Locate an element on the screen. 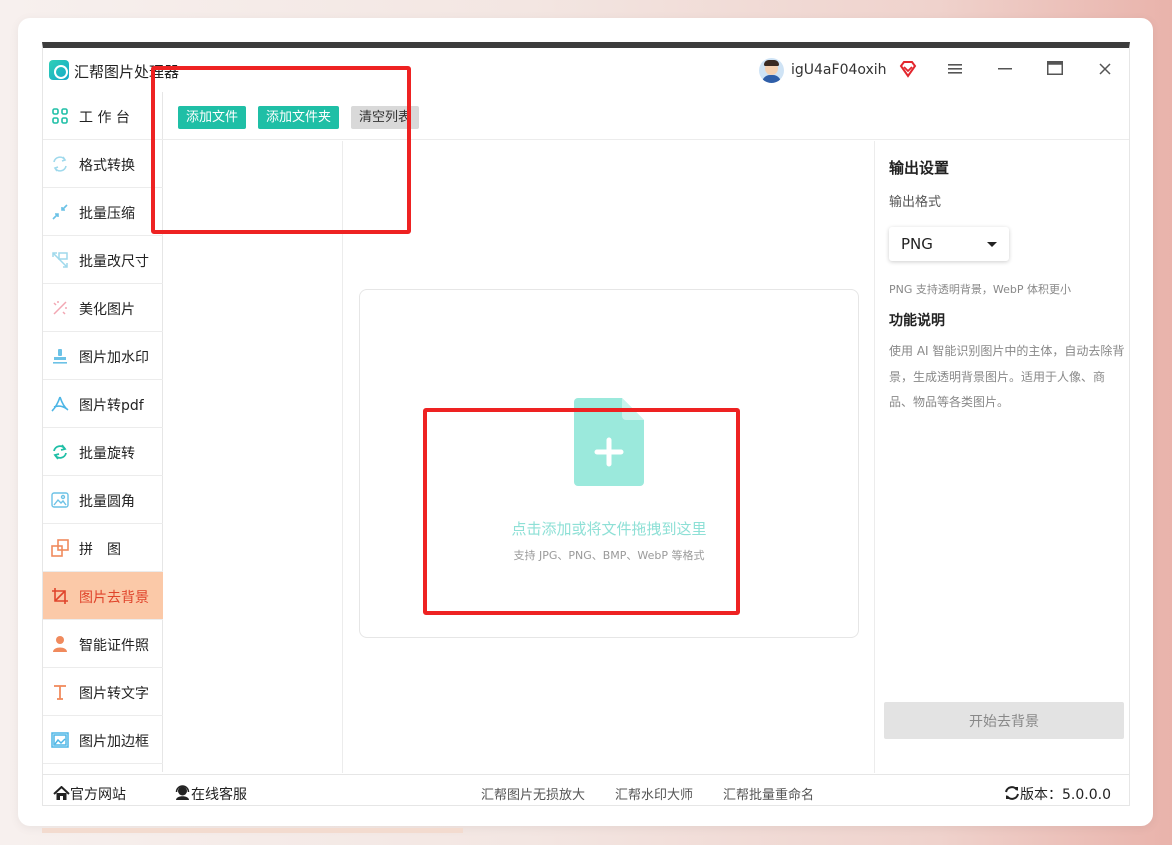  sidebar-item-label: 图片转文字 is located at coordinates (114, 694).